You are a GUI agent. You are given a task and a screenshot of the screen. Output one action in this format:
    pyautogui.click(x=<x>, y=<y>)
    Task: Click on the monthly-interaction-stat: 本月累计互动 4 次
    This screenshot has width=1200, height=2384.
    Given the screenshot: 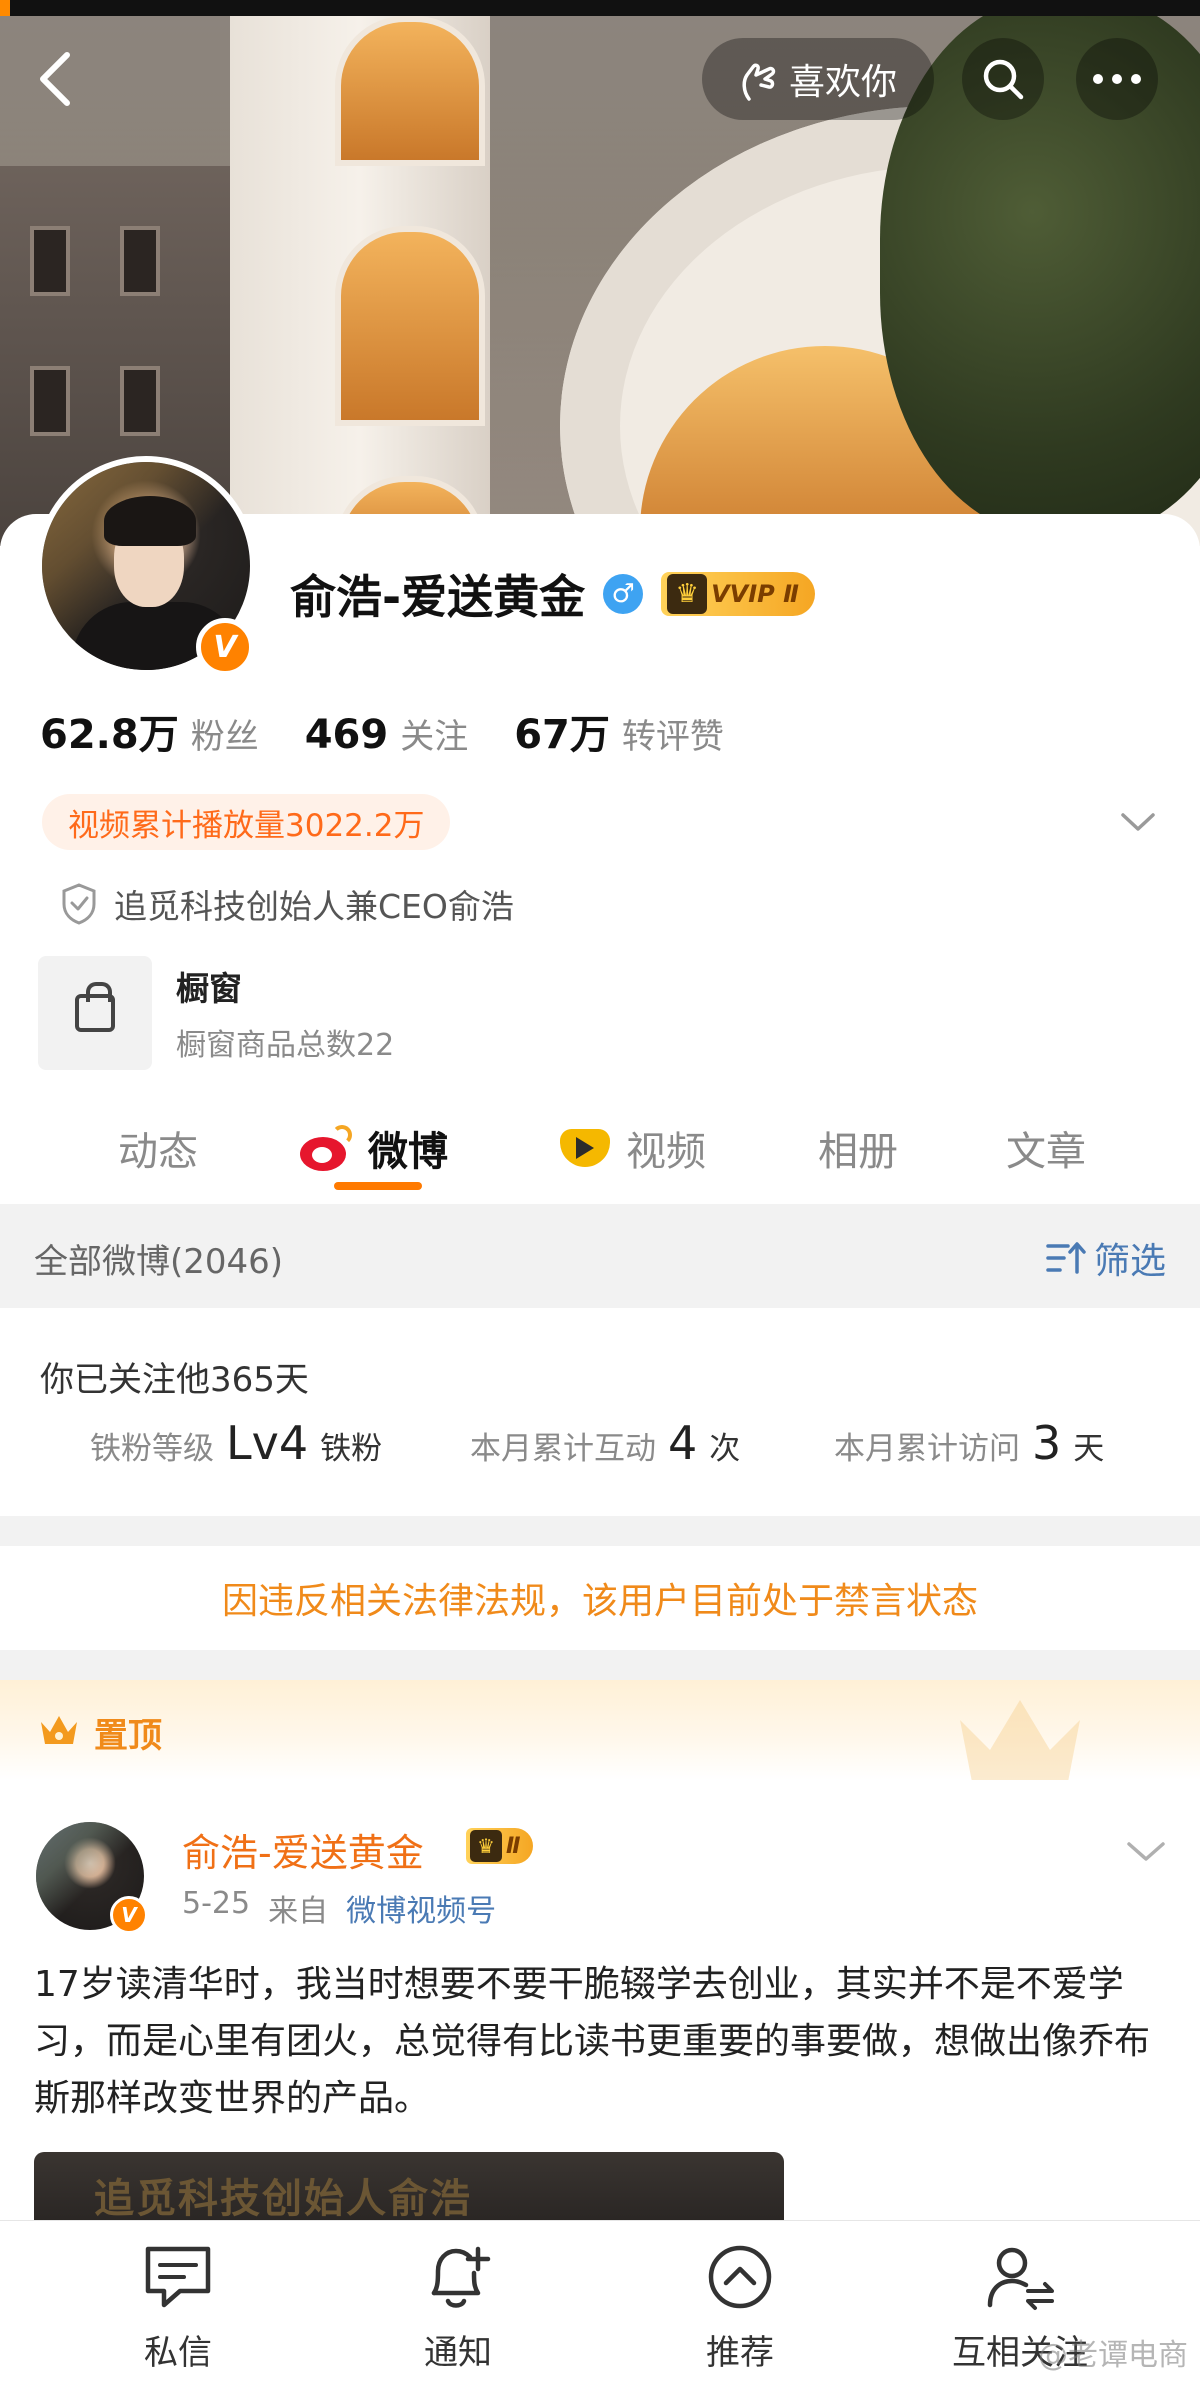 What is the action you would take?
    pyautogui.click(x=605, y=1443)
    